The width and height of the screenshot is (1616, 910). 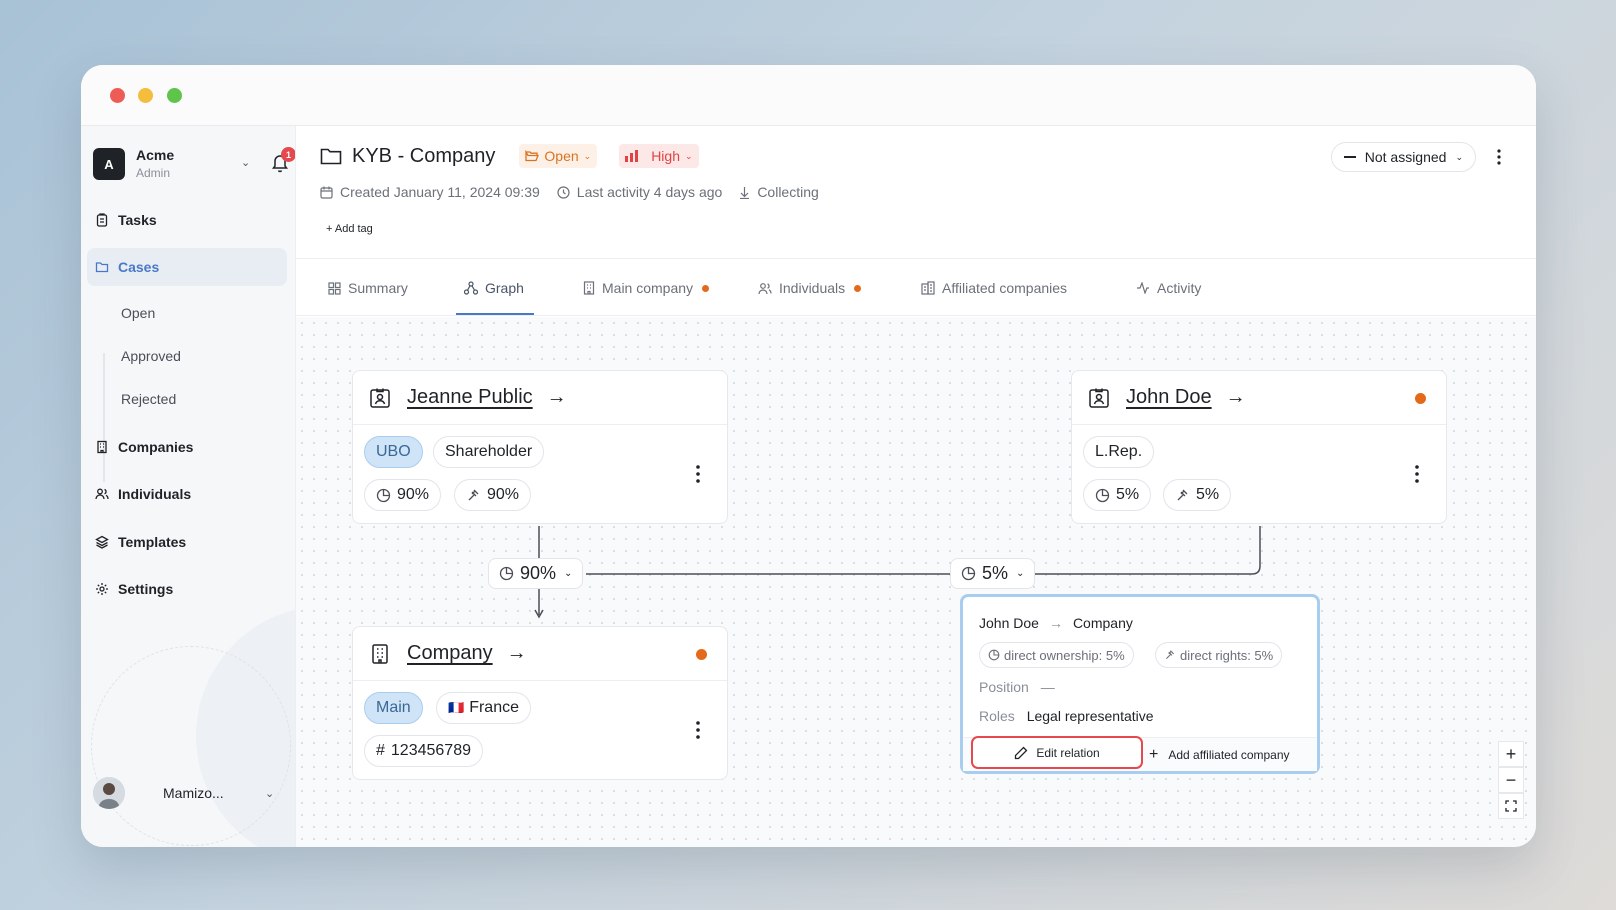 I want to click on add-affiliated-company-button: + Add affiliated company, so click(x=1219, y=755).